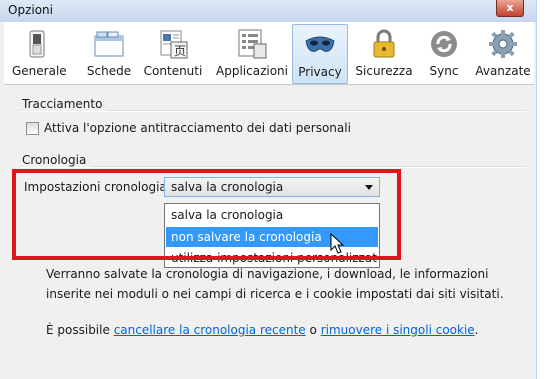 The height and width of the screenshot is (379, 546). I want to click on window-title: Opzioni, so click(30, 10).